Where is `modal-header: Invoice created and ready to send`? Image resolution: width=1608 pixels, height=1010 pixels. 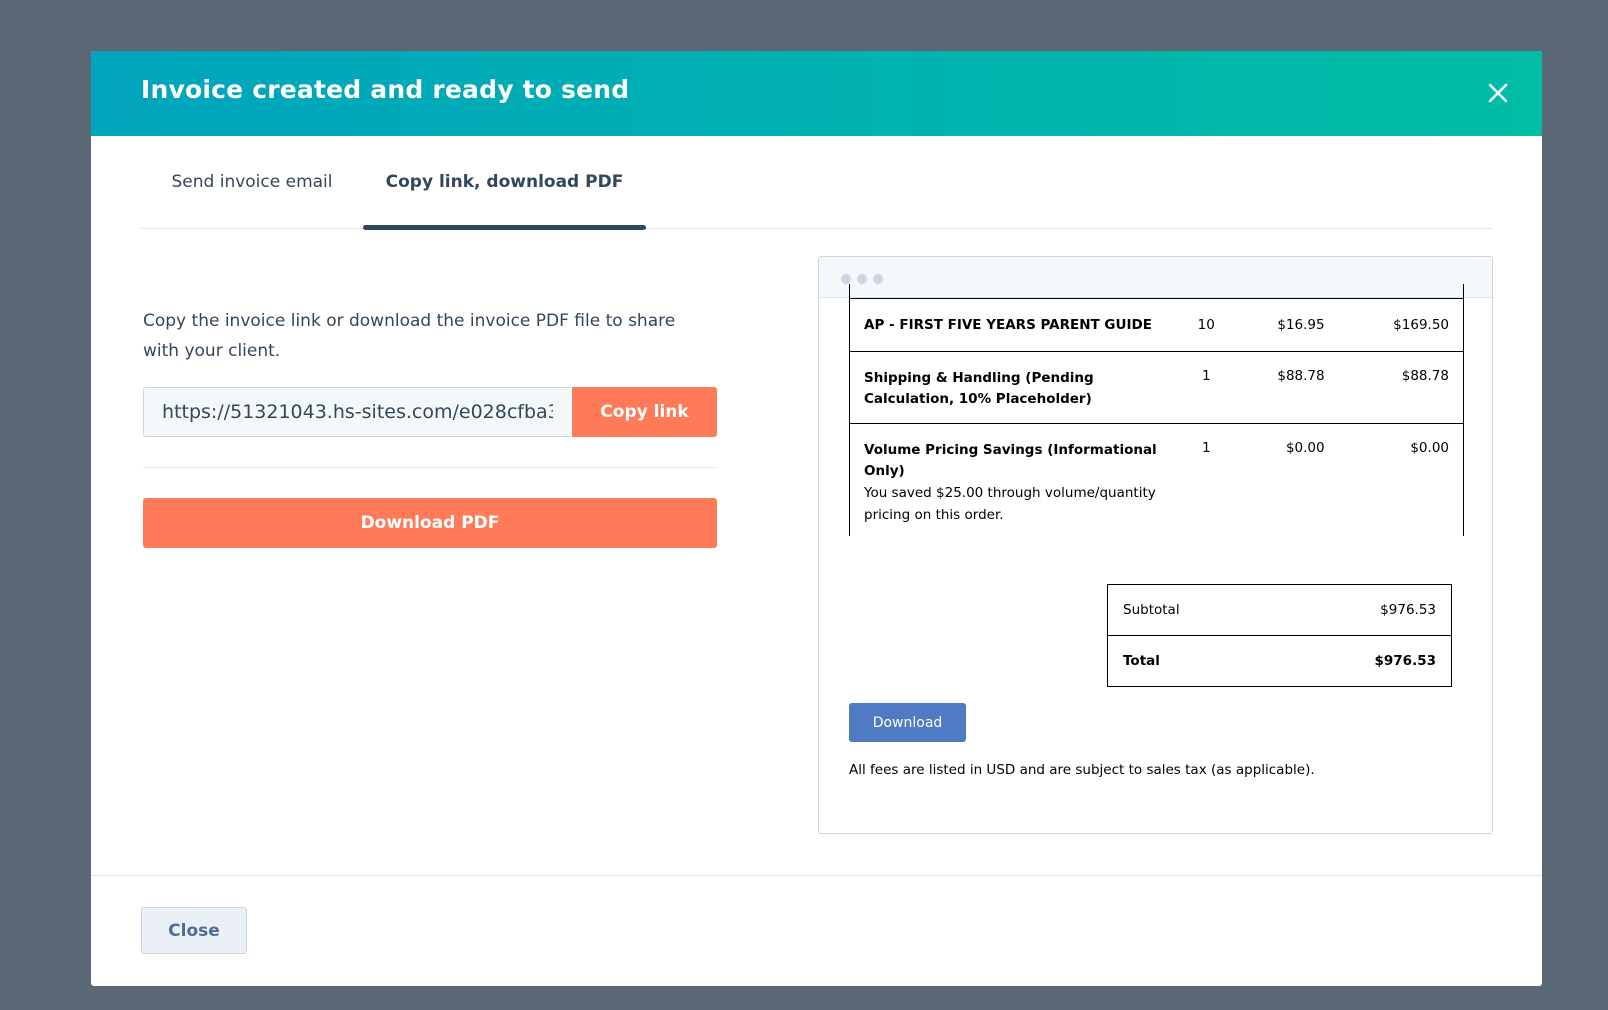
modal-header: Invoice created and ready to send is located at coordinates (816, 93).